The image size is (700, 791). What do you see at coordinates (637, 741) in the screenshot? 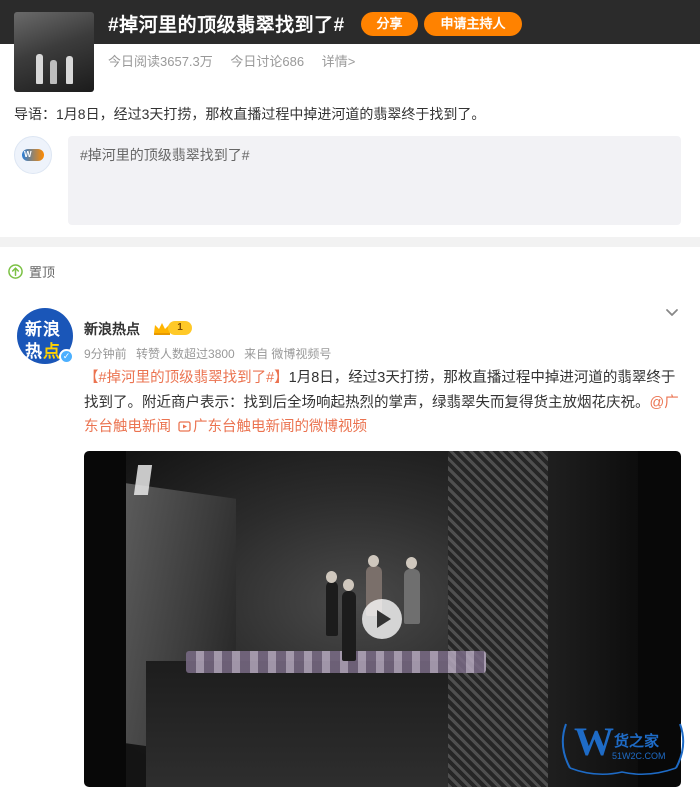
I see `watermark-name: 货之家` at bounding box center [637, 741].